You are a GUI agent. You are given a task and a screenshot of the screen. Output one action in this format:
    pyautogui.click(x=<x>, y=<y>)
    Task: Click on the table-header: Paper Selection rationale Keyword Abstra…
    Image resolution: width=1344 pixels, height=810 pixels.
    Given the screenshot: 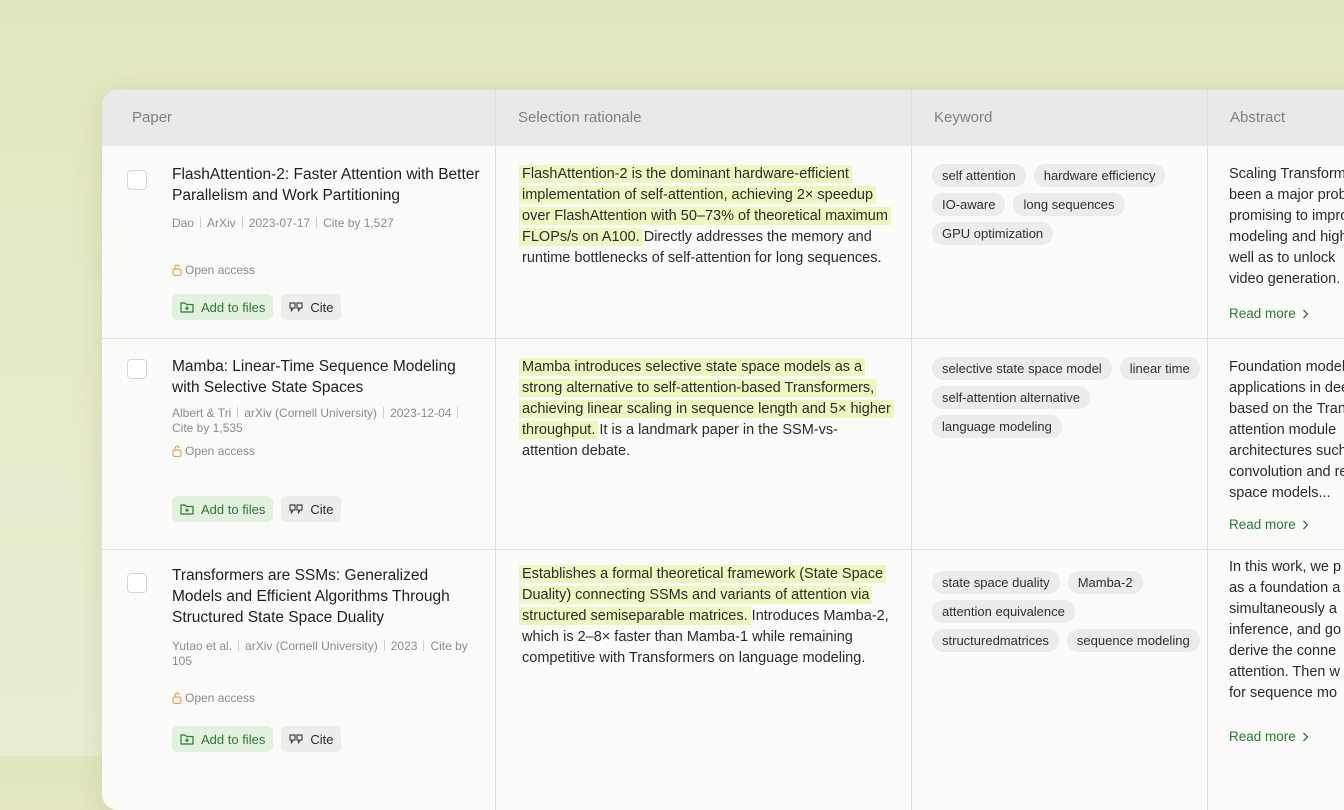 What is the action you would take?
    pyautogui.click(x=723, y=118)
    